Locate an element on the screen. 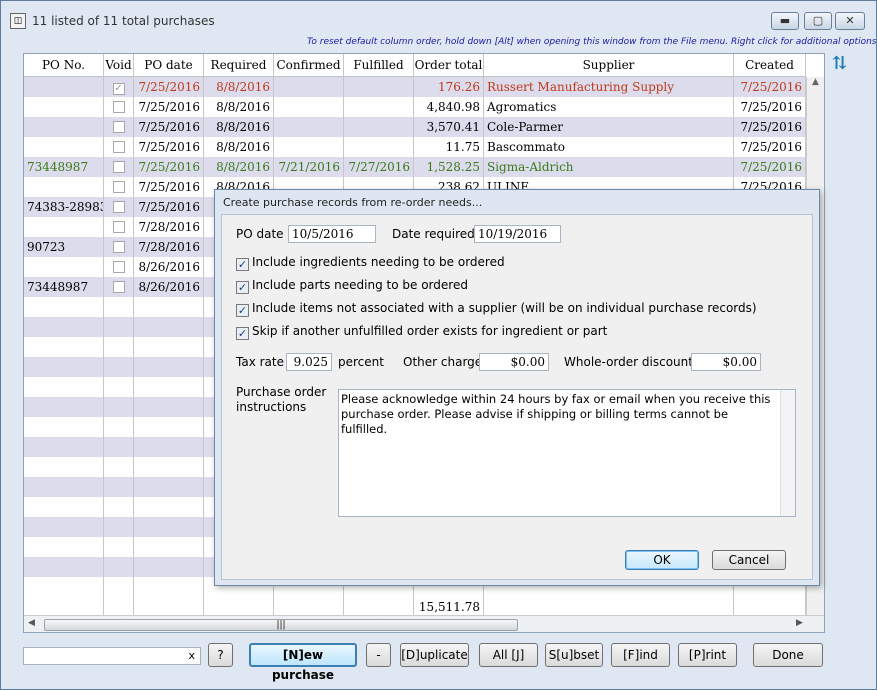  column-header: Fulfilled is located at coordinates (379, 65).